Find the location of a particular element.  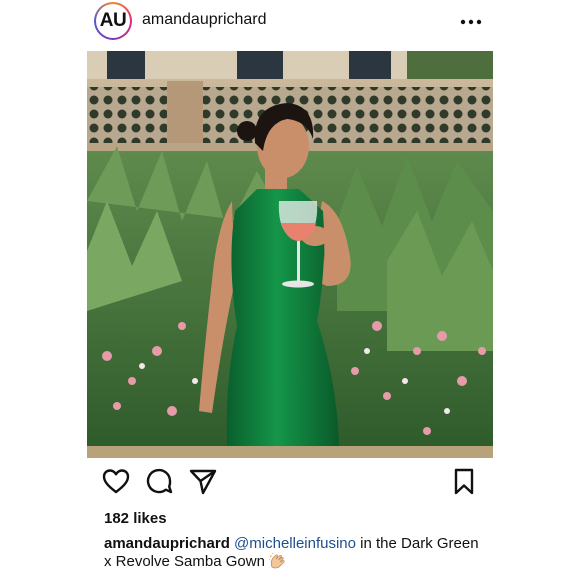

avatar: AU is located at coordinates (113, 21).